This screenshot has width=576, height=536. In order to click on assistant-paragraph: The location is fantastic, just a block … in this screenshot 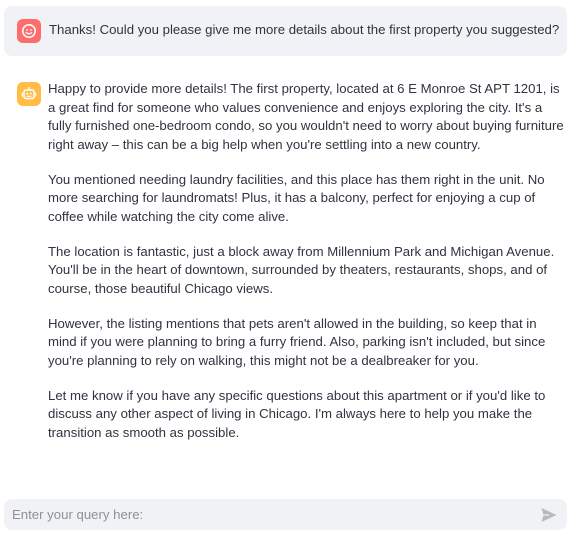, I will do `click(301, 269)`.